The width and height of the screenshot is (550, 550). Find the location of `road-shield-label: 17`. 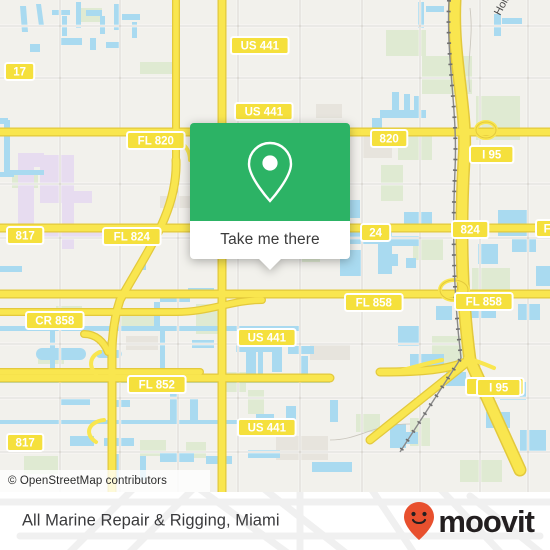

road-shield-label: 17 is located at coordinates (19, 73).